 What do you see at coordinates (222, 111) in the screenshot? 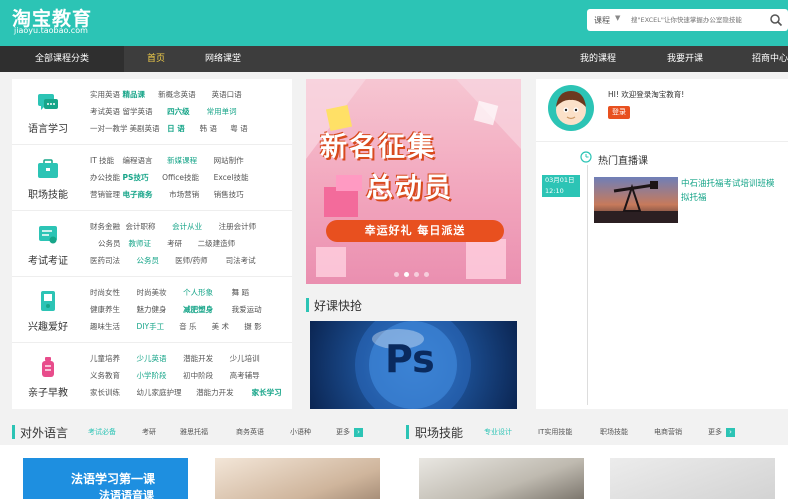
I see `category-link: 常用单词` at bounding box center [222, 111].